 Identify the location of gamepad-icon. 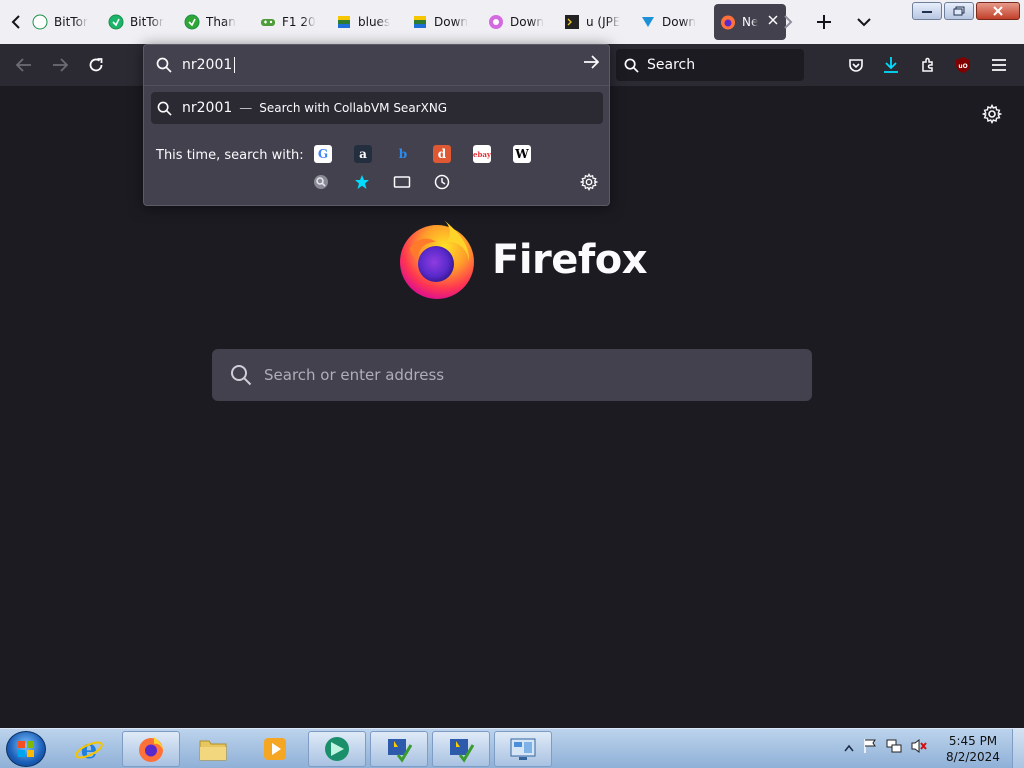
(268, 22).